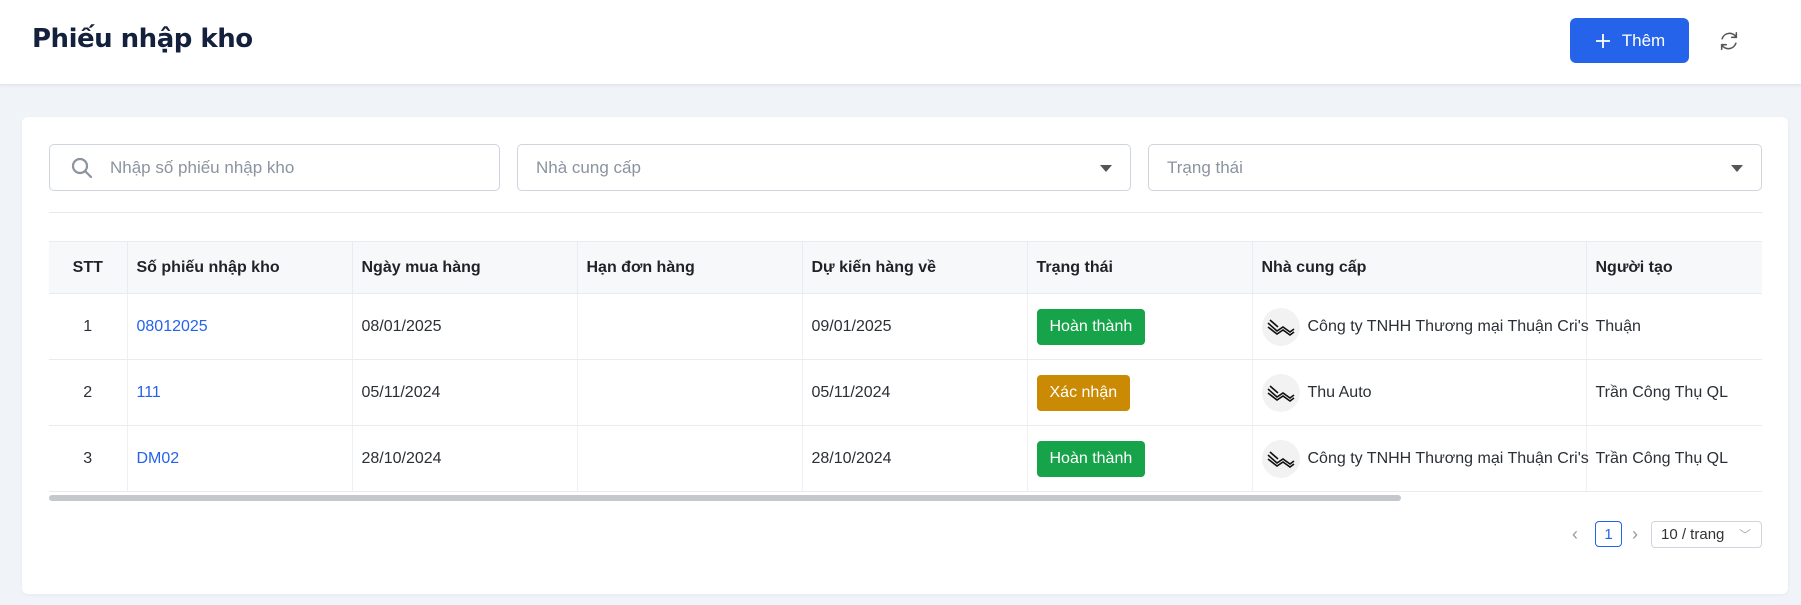 The image size is (1801, 605). What do you see at coordinates (1635, 534) in the screenshot?
I see `pagination-next-icon: ›` at bounding box center [1635, 534].